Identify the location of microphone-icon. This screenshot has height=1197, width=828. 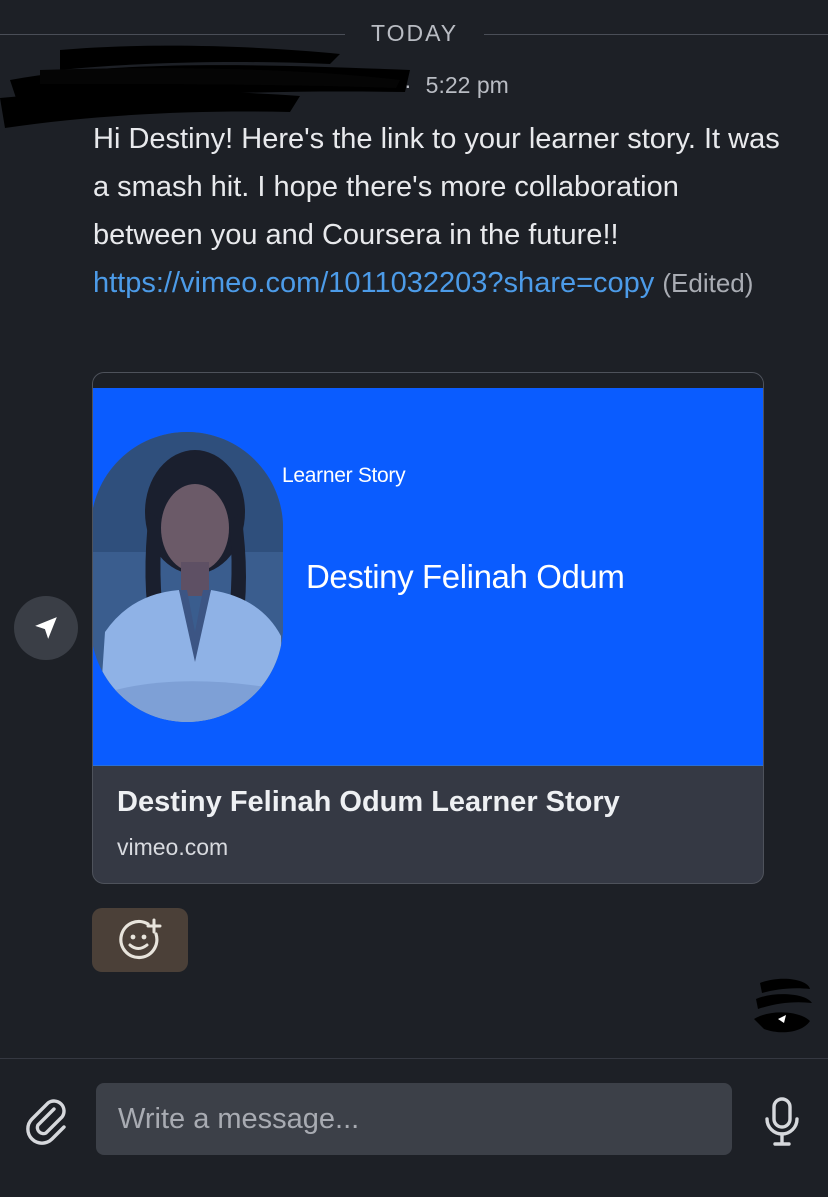
(782, 1122).